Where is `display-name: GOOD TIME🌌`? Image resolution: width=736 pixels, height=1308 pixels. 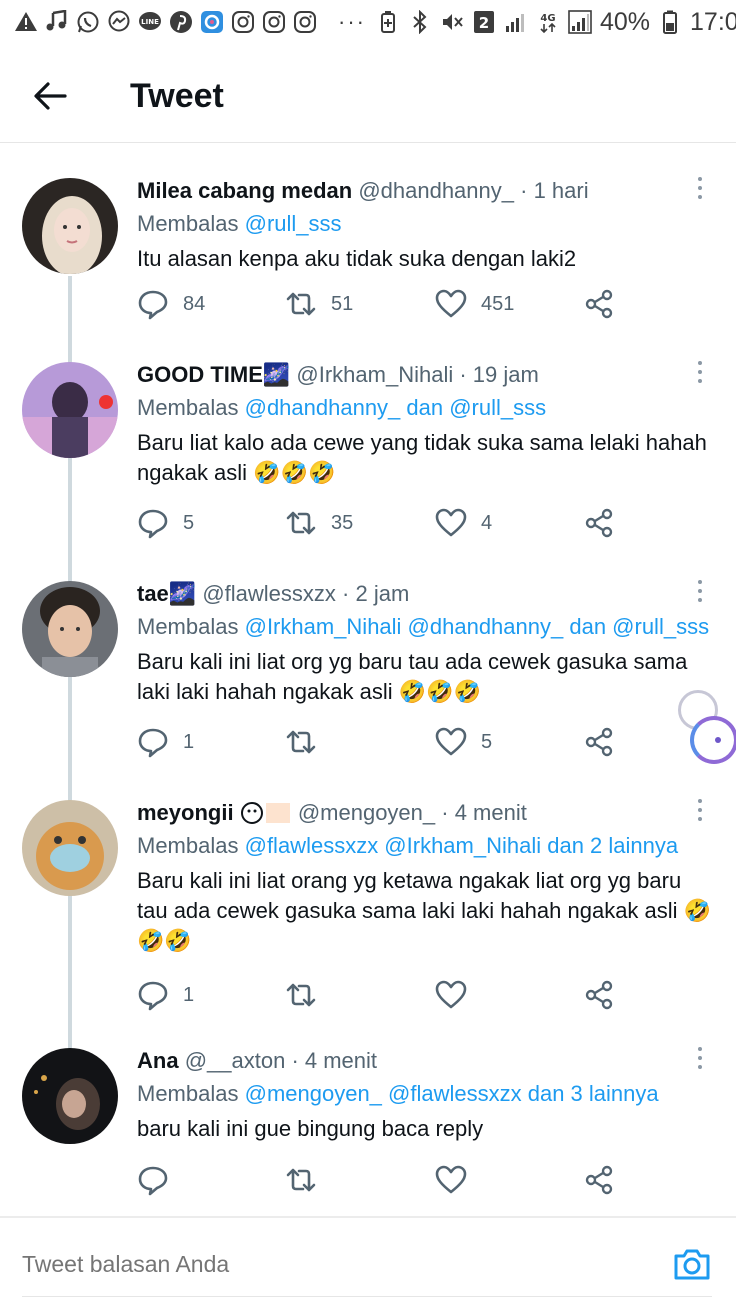
display-name: GOOD TIME🌌 is located at coordinates (213, 374).